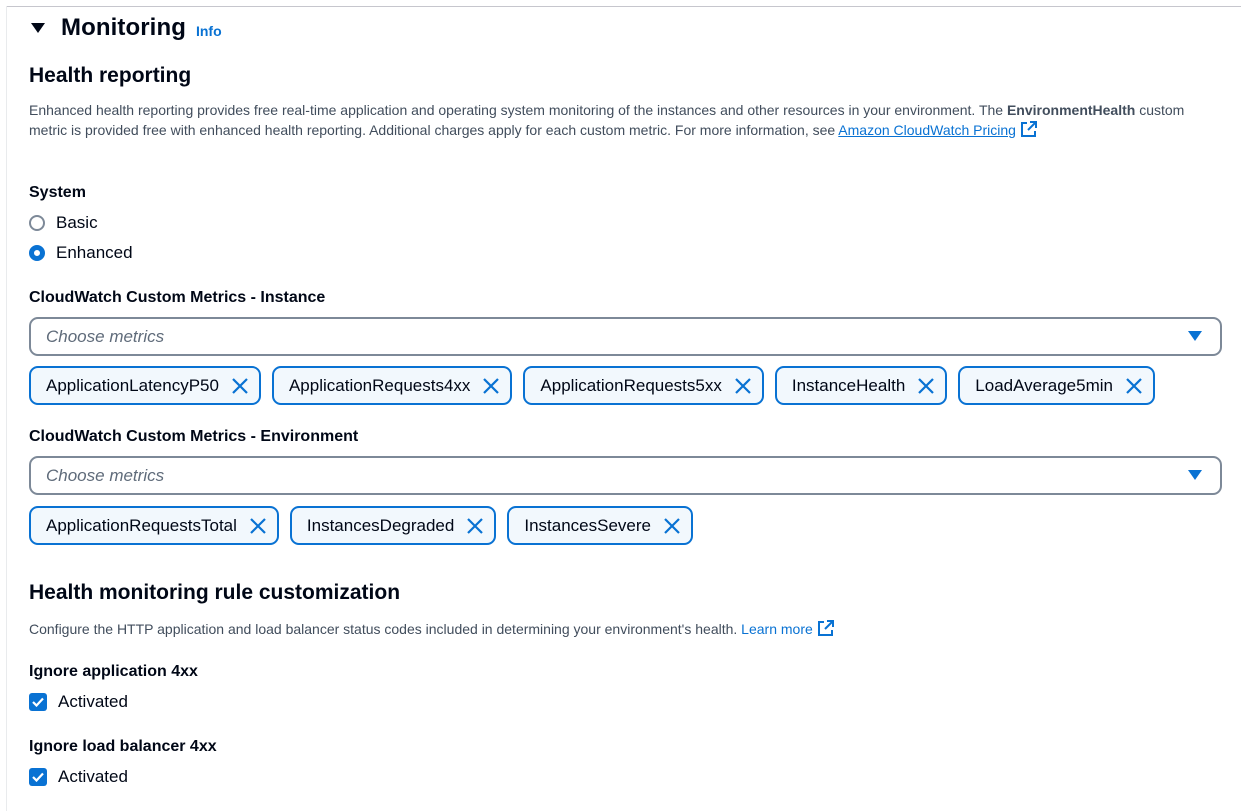 Image resolution: width=1241 pixels, height=811 pixels. Describe the element at coordinates (194, 436) in the screenshot. I see `environment-metrics-label: CloudWatch Custom Metrics - Environment` at that location.